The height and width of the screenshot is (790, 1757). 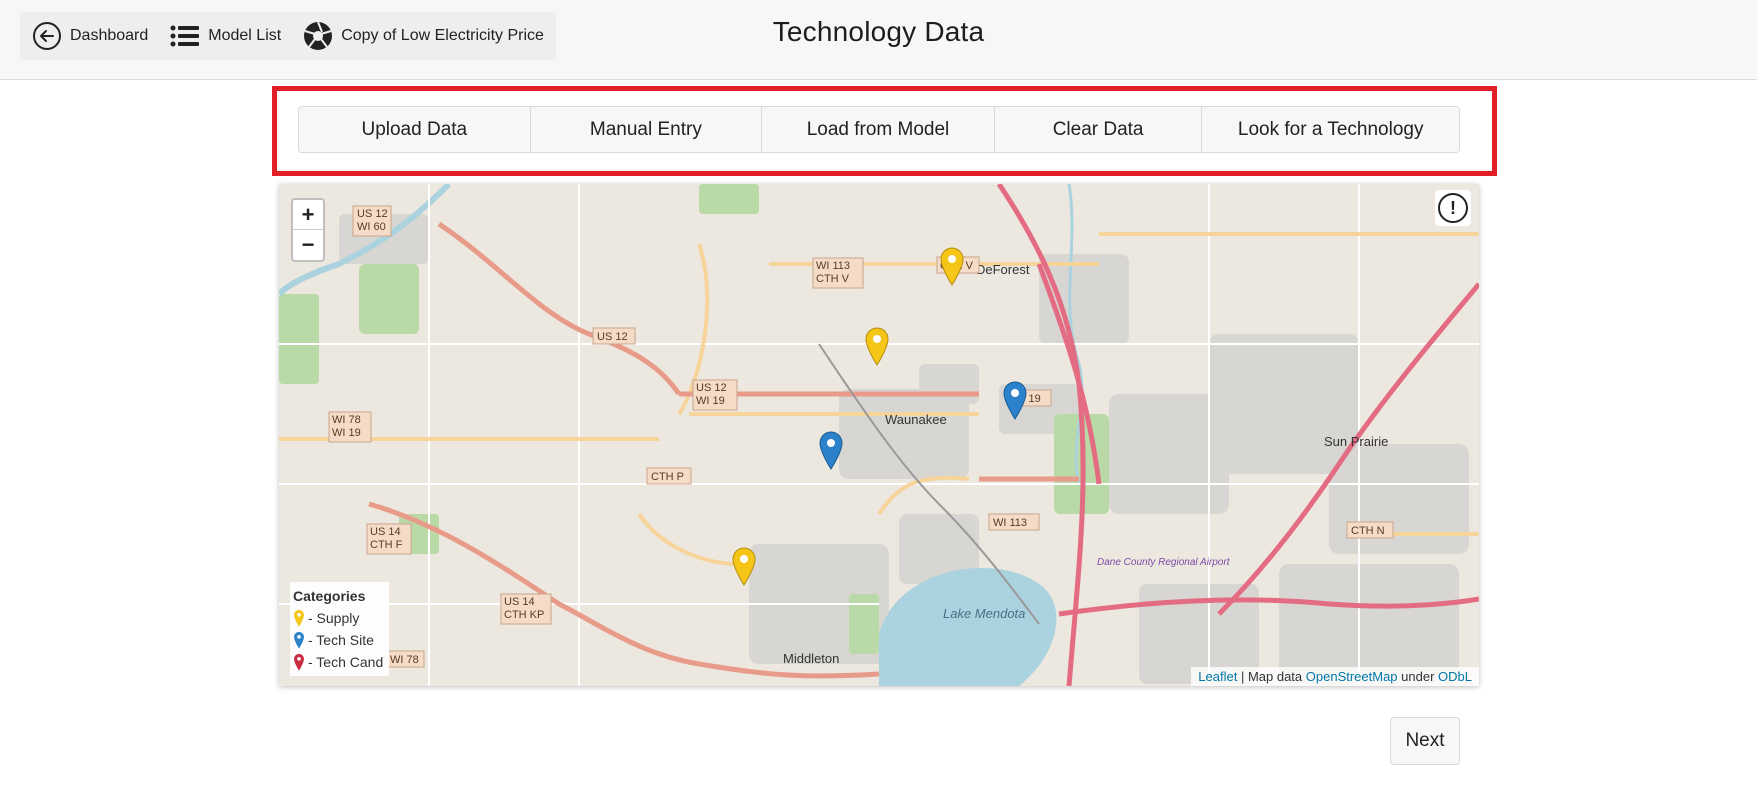 I want to click on clear-data-button: Clear Data, so click(x=1098, y=129).